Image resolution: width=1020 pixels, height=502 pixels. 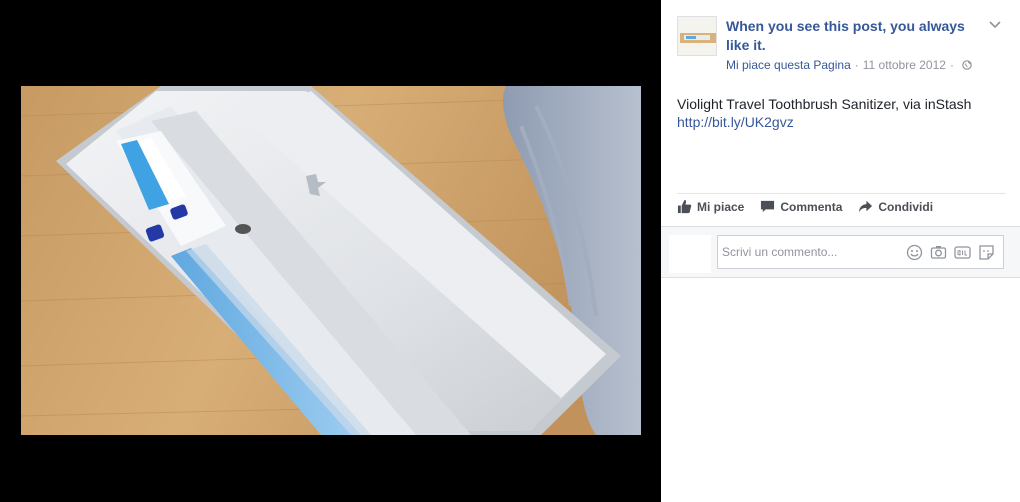 I want to click on comment-button: Commenta, so click(x=801, y=206).